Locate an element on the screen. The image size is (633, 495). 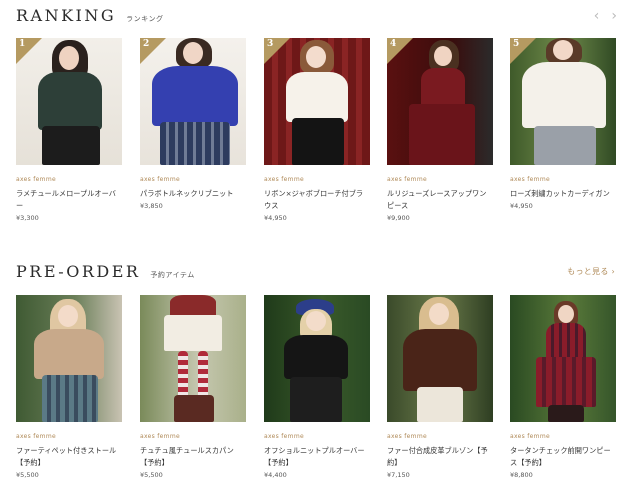
chevron-right-icon: › is located at coordinates (614, 16).